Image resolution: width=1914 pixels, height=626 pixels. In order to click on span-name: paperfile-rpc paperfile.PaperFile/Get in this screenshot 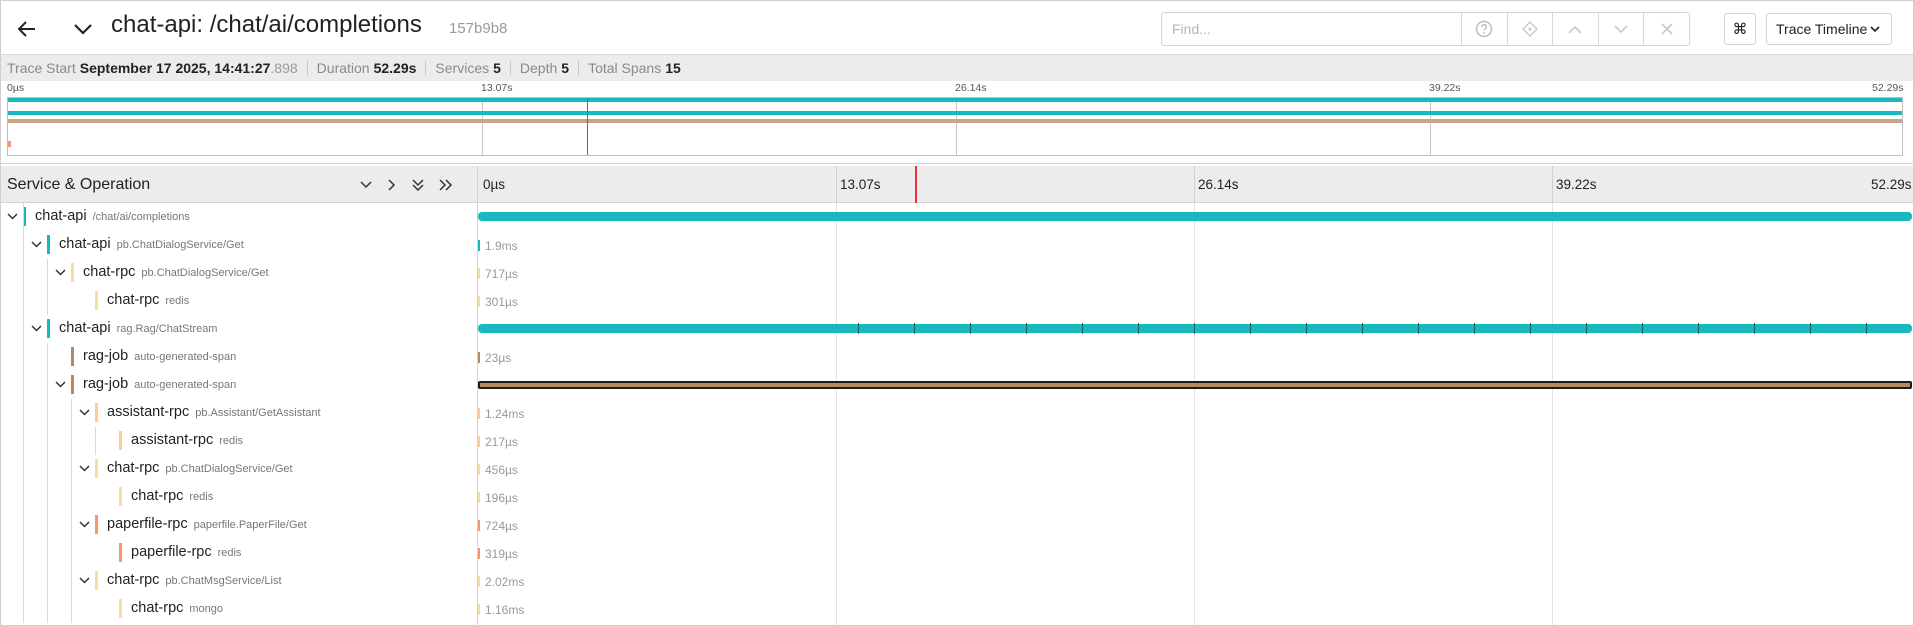, I will do `click(207, 524)`.